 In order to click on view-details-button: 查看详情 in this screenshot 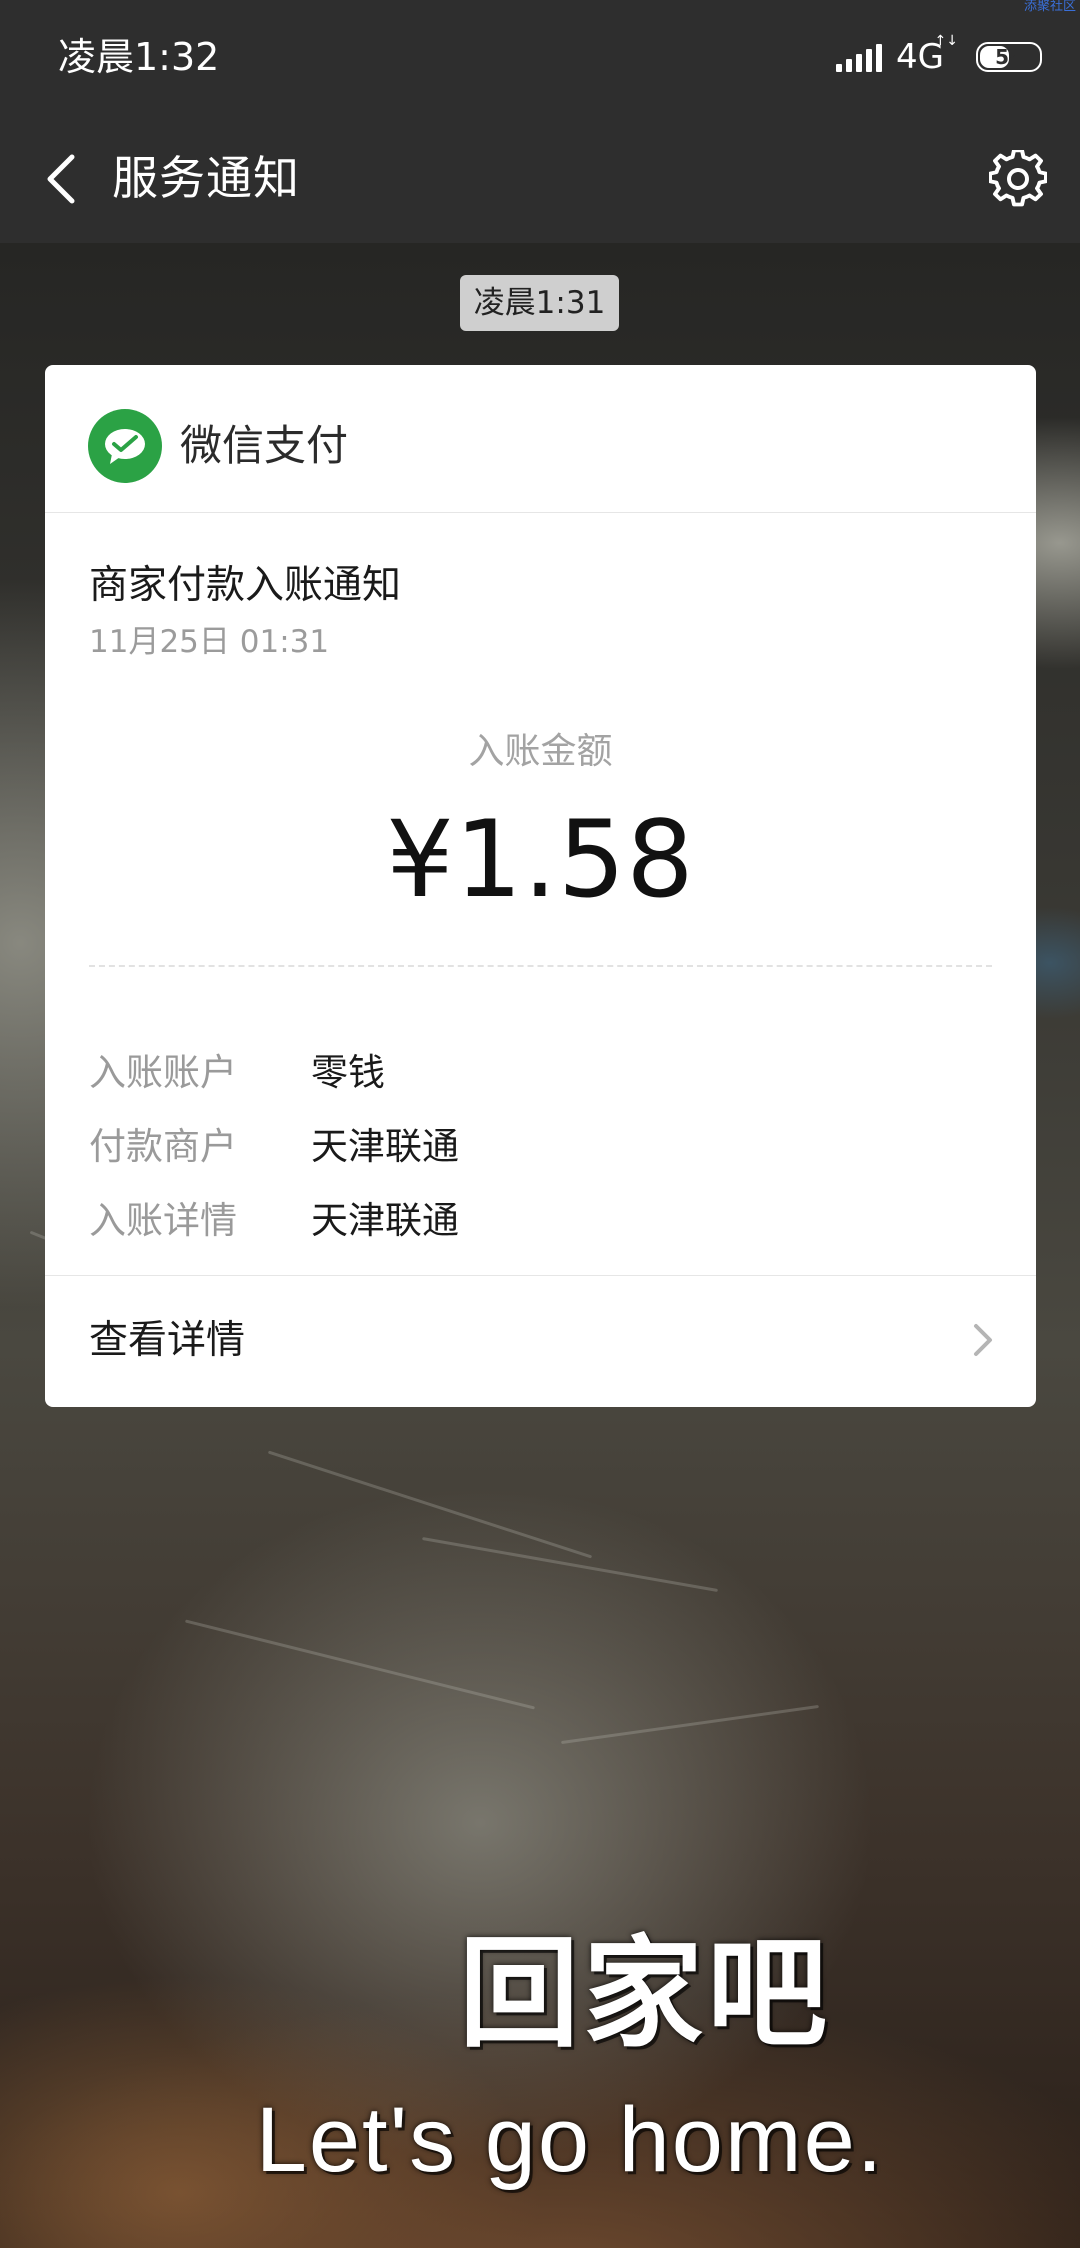, I will do `click(540, 1341)`.